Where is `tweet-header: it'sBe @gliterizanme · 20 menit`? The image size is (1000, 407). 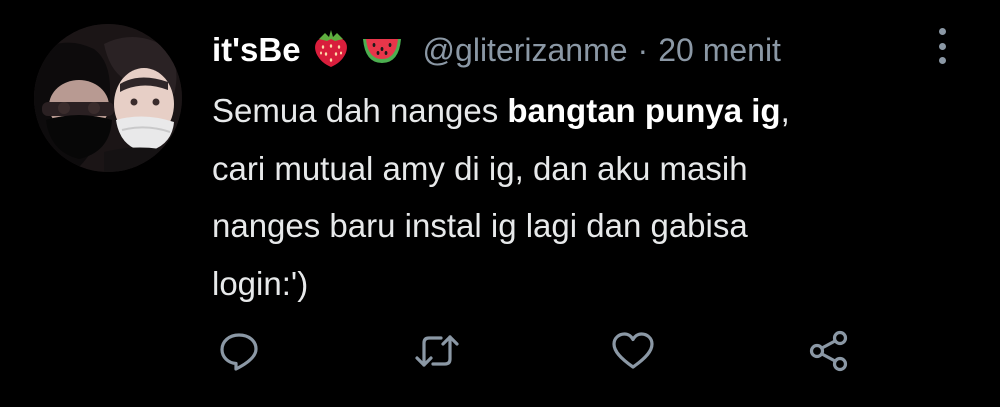 tweet-header: it'sBe @gliterizanme · 20 menit is located at coordinates (496, 50).